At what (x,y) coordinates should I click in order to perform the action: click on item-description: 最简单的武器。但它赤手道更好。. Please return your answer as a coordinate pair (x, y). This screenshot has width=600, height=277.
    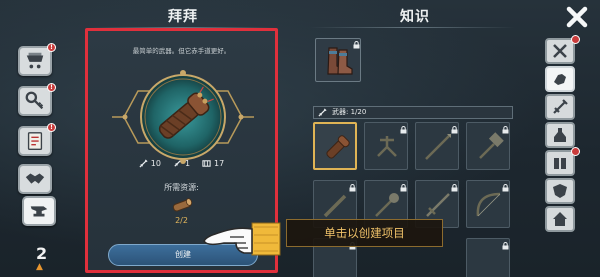
    Looking at the image, I should click on (181, 51).